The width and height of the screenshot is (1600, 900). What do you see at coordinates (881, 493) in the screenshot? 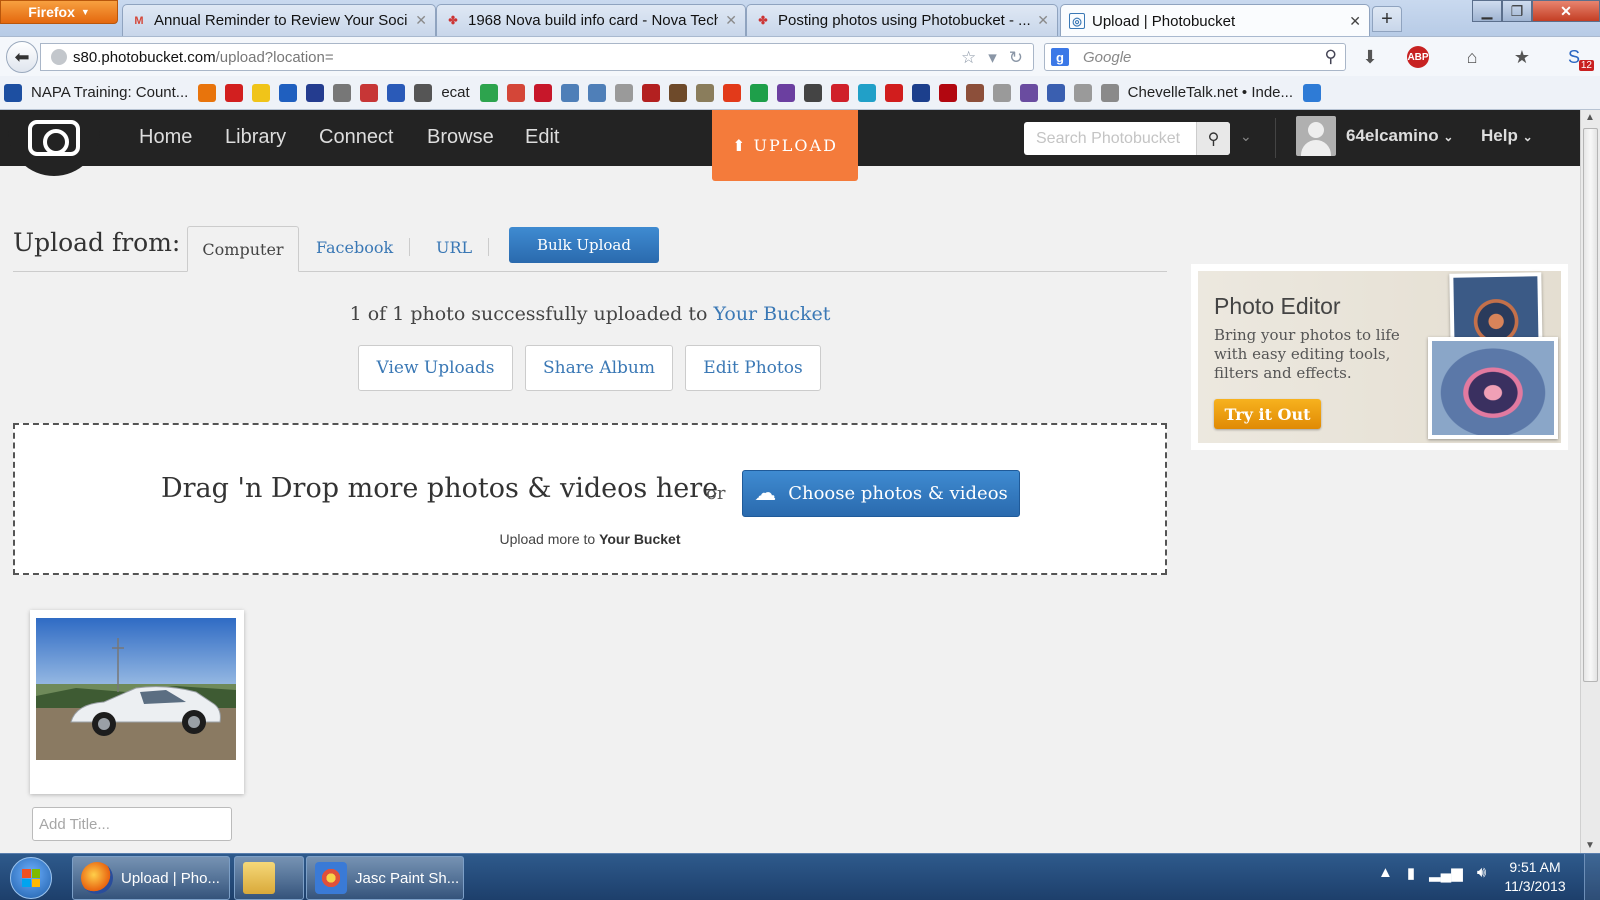
I see `choose-photos-button: ☁ Choose photos & videos` at bounding box center [881, 493].